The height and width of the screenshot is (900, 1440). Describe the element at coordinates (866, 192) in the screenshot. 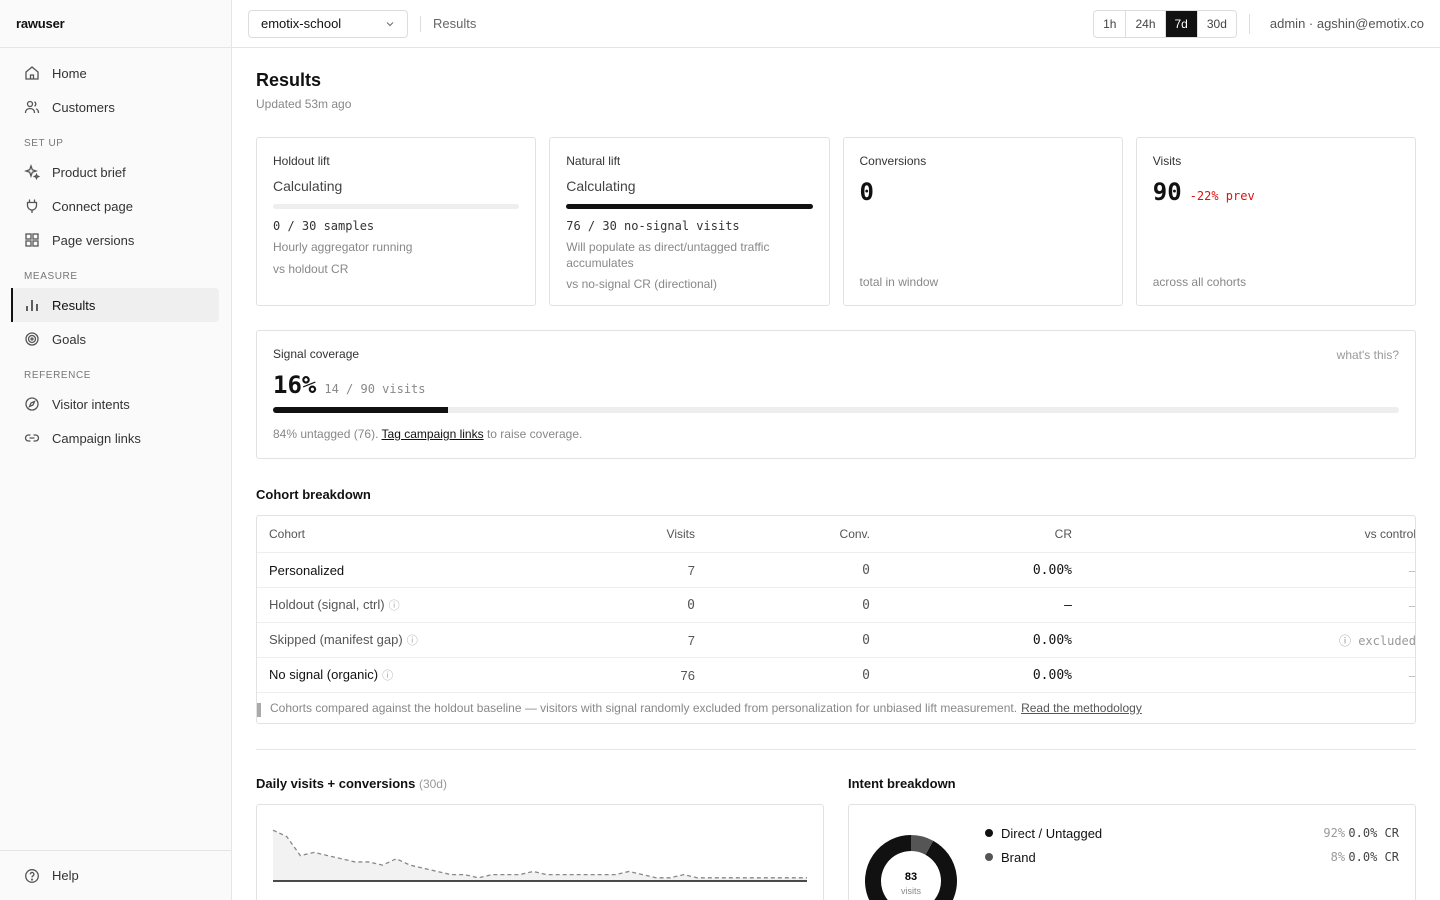

I see `conversions-value: 0` at that location.